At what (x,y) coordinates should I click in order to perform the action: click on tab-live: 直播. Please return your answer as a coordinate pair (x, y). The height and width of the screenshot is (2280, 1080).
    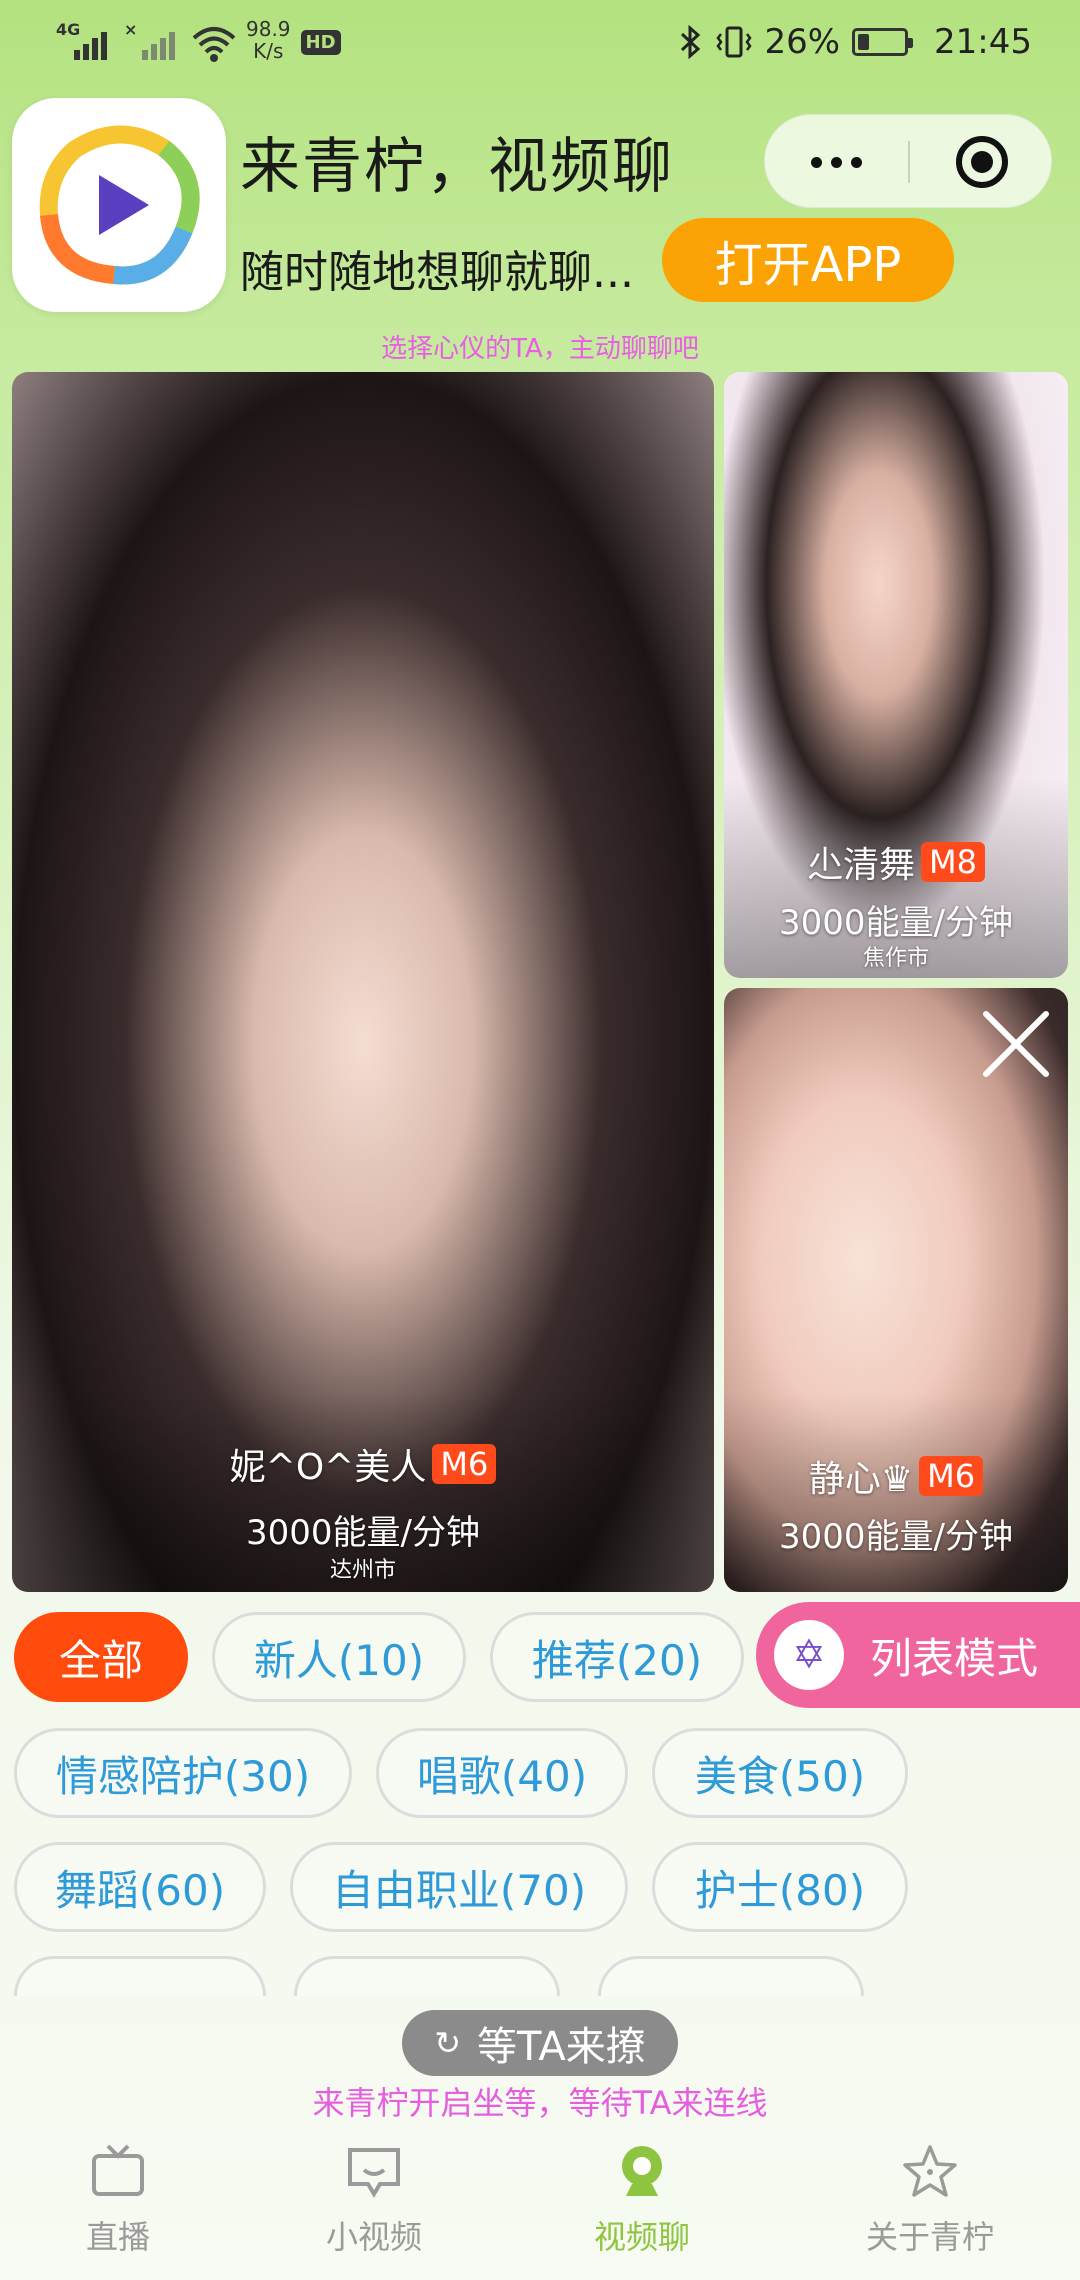
    Looking at the image, I should click on (118, 2207).